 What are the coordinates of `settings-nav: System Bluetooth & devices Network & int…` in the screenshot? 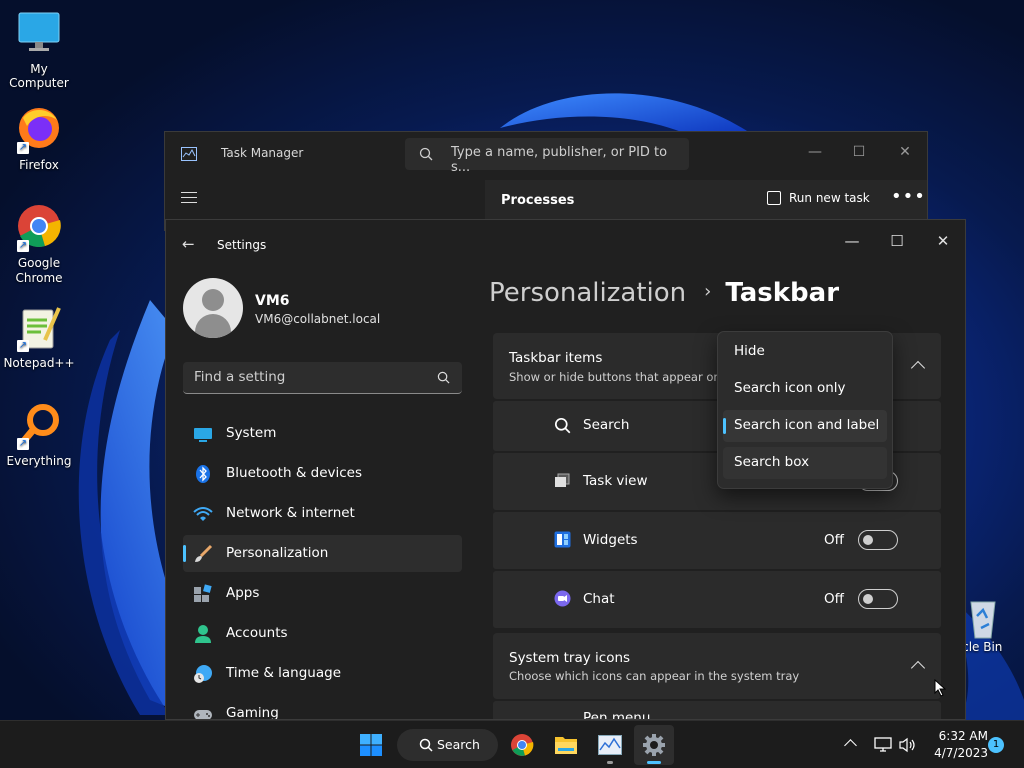 It's located at (322, 567).